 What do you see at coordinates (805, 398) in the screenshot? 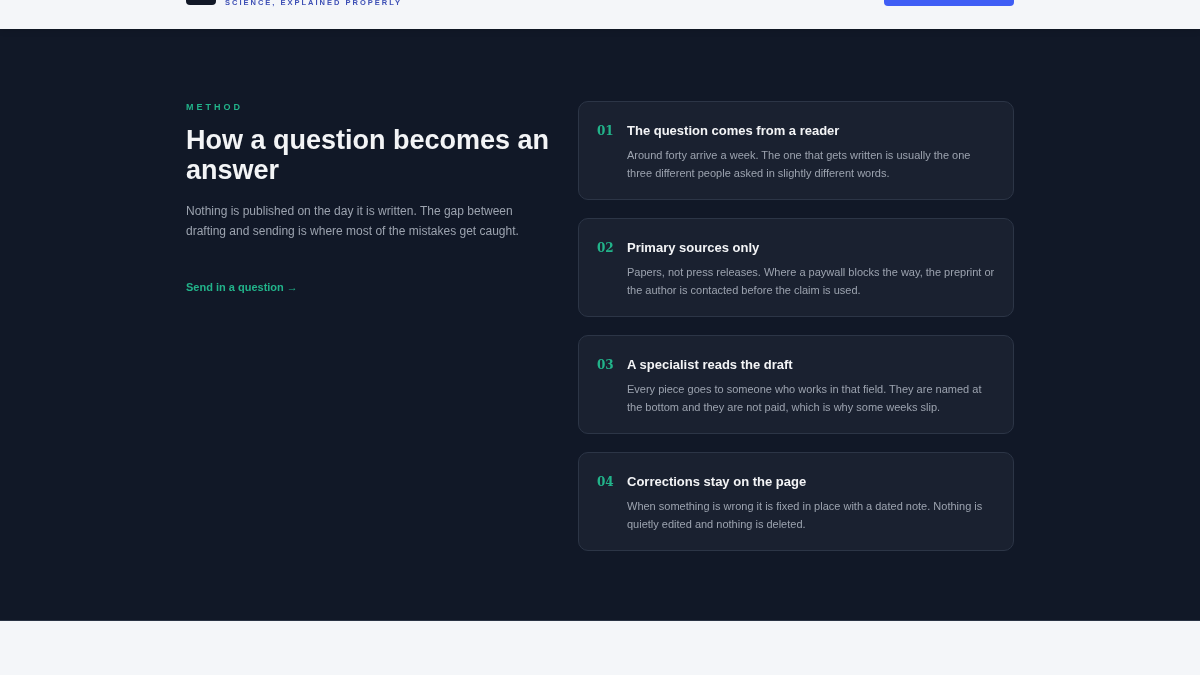
I see `step-text: Every piece goes to someone who works in that field. They are named at the bottom and they are not paid, which is why some weeks slip.` at bounding box center [805, 398].